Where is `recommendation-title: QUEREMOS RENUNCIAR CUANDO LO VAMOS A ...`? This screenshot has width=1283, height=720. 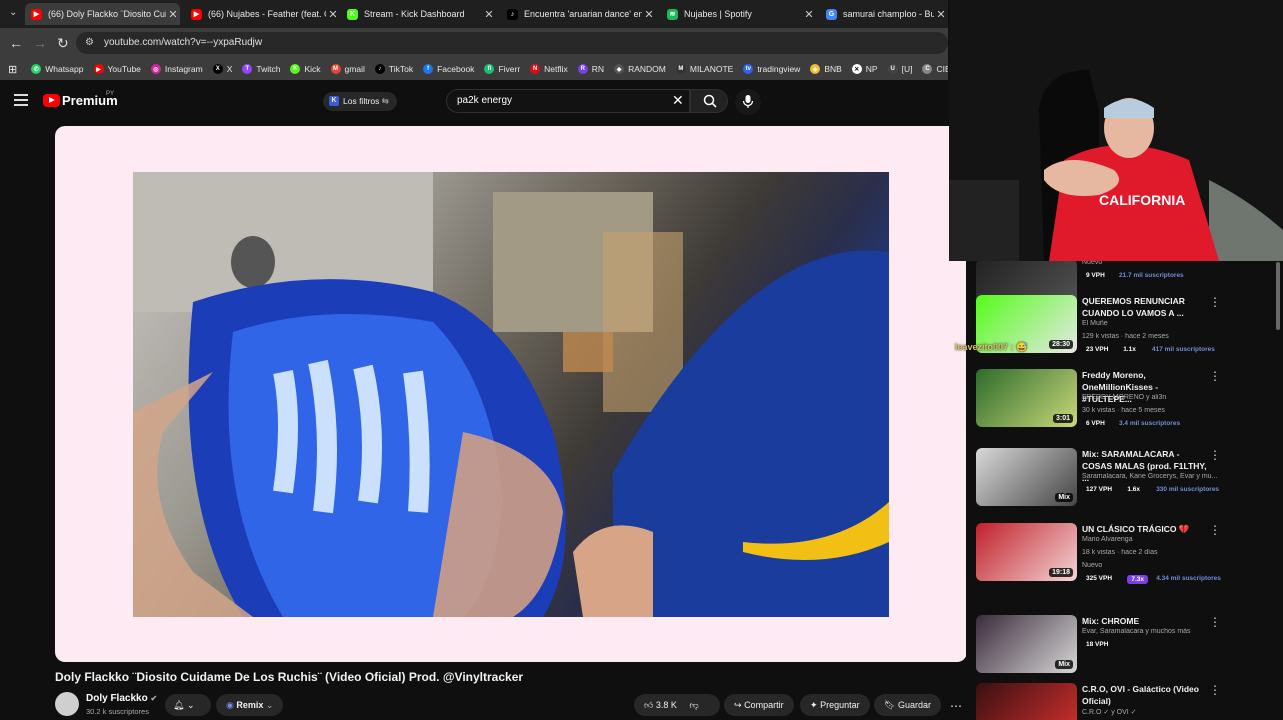
recommendation-title: QUEREMOS RENUNCIAR CUANDO LO VAMOS A ... is located at coordinates (1145, 307).